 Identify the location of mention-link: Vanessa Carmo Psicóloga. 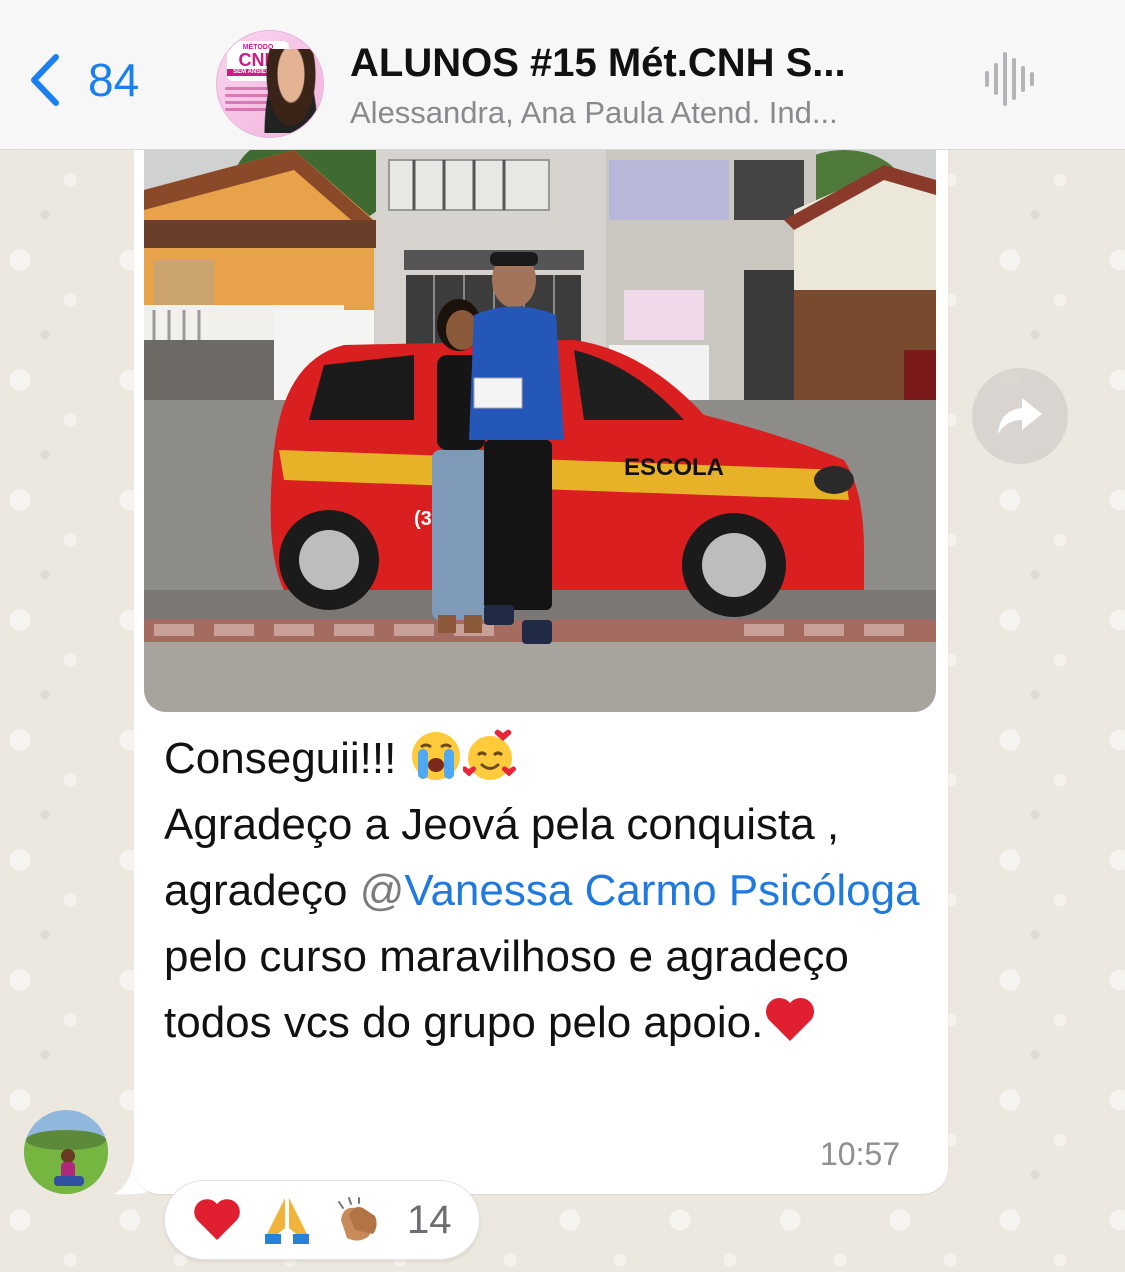
(661, 890).